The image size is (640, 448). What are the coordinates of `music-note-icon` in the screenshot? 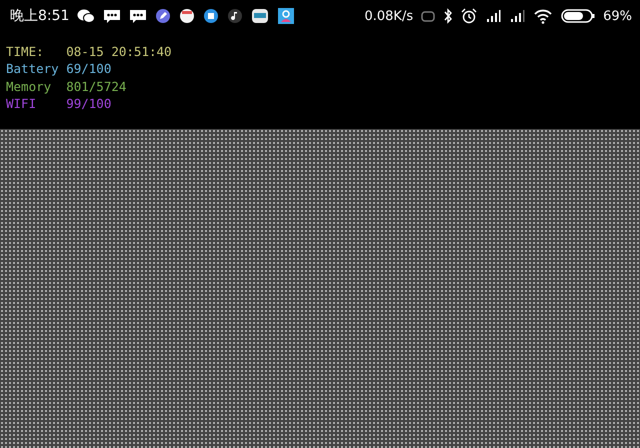 It's located at (235, 16).